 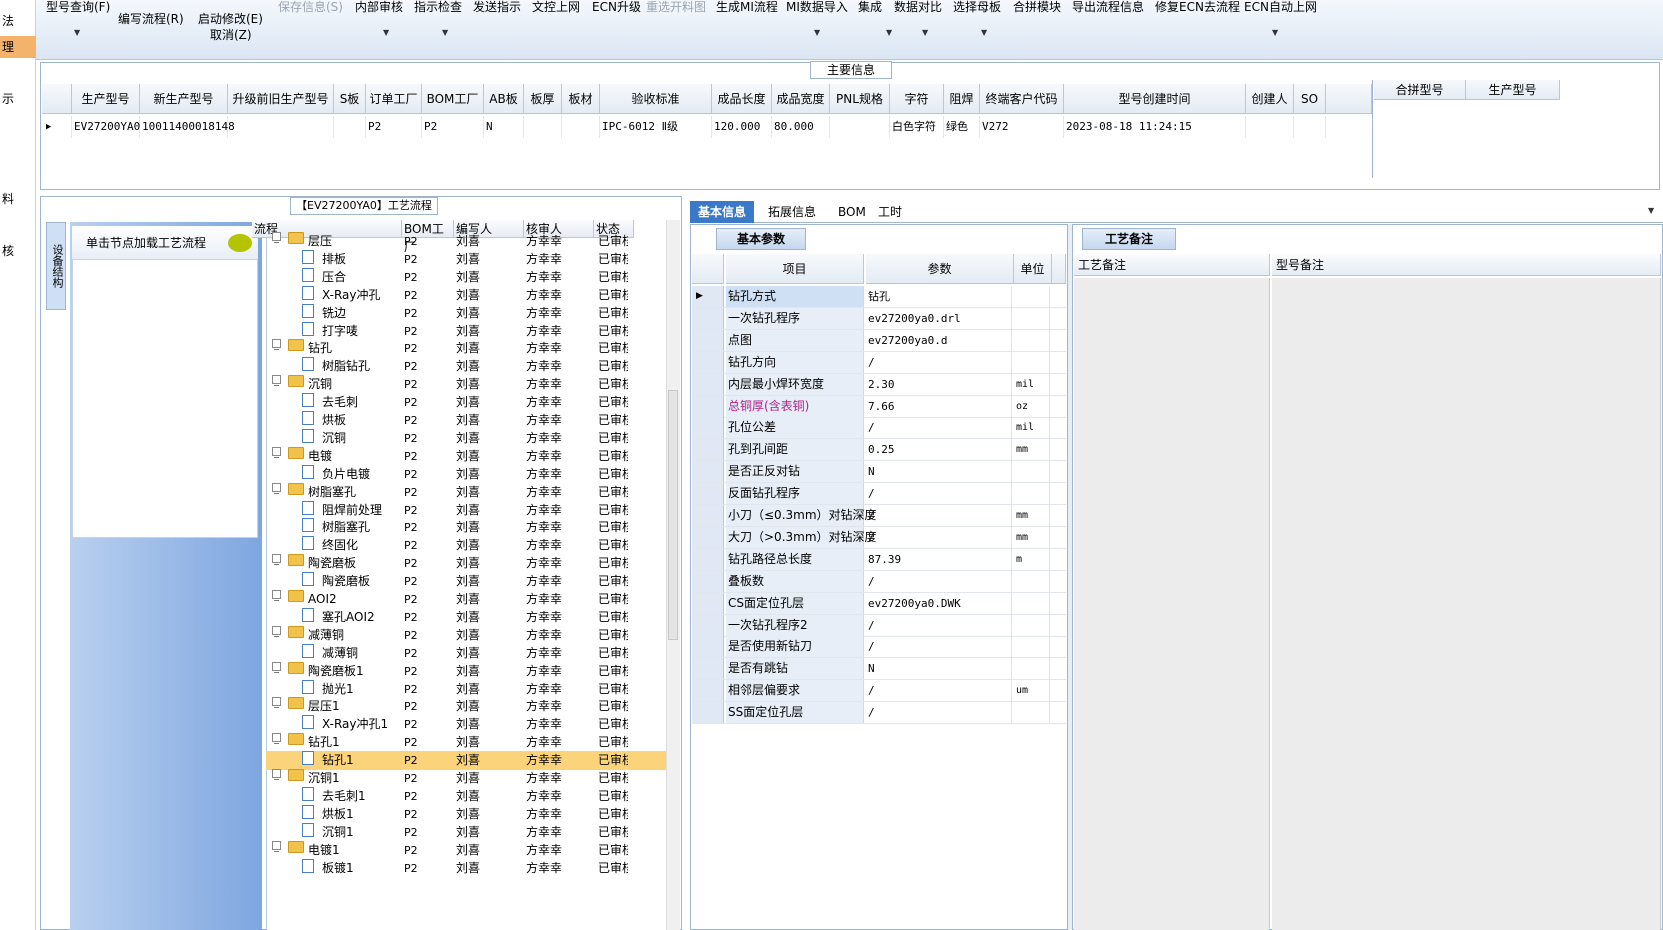 I want to click on notes-column-header: 工艺备注, so click(x=1172, y=265).